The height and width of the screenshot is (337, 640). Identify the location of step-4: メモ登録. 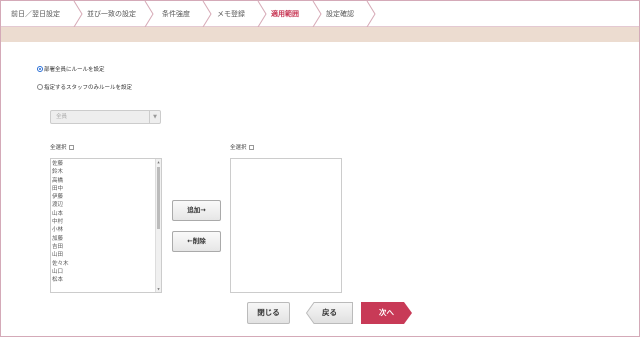
(231, 14).